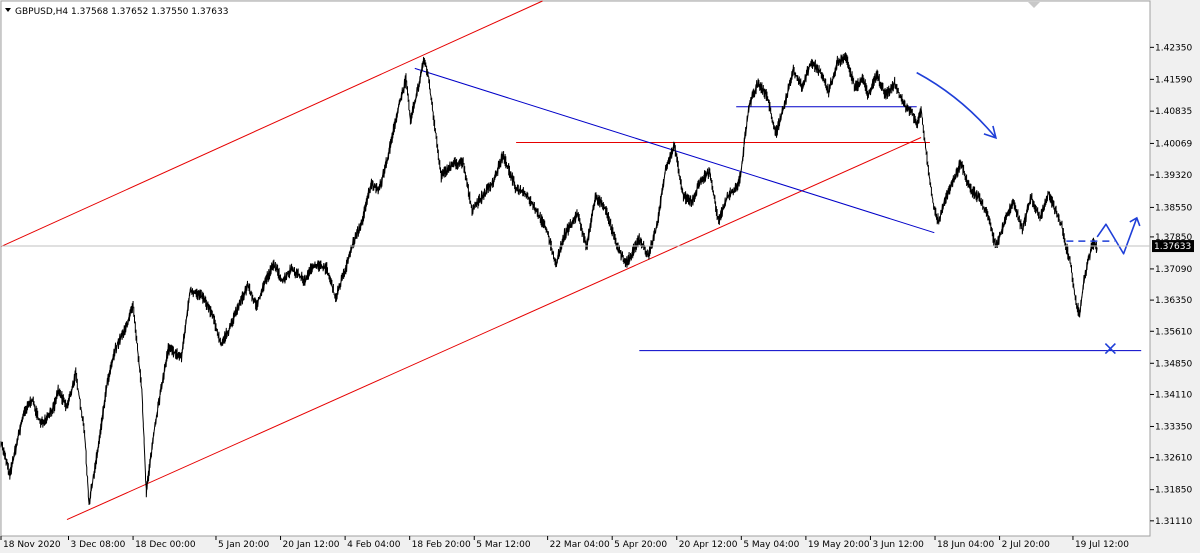 Image resolution: width=1200 pixels, height=553 pixels. Describe the element at coordinates (1173, 301) in the screenshot. I see `price-axis-label: 1.36350` at that location.